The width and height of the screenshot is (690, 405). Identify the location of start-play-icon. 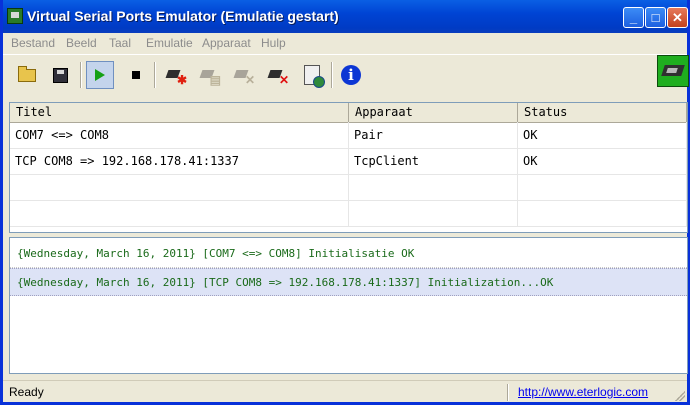
(100, 75).